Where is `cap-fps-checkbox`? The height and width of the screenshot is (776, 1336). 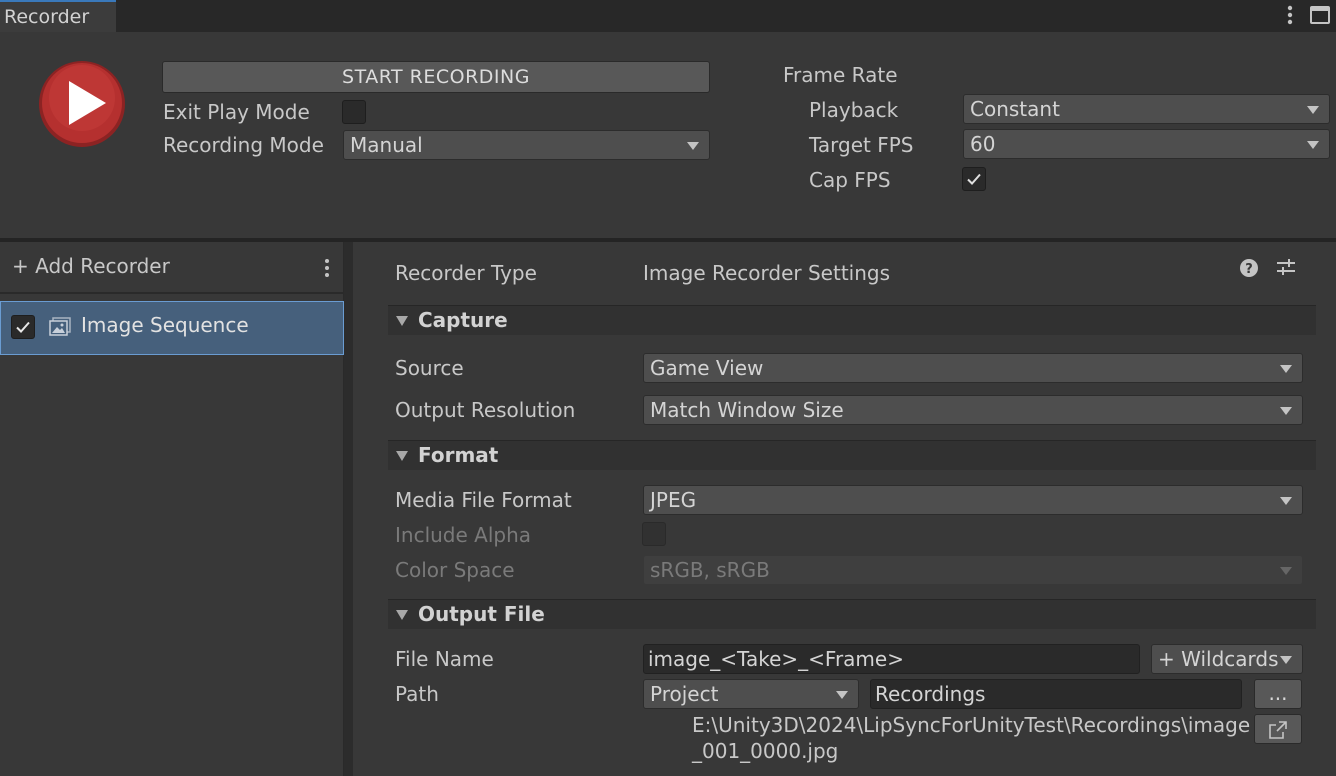
cap-fps-checkbox is located at coordinates (974, 179).